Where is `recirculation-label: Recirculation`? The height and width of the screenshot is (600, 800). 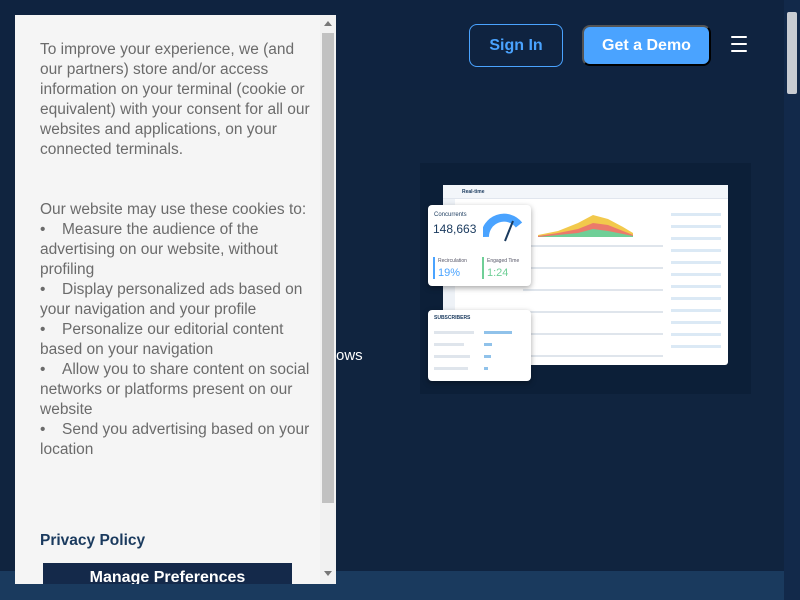 recirculation-label: Recirculation is located at coordinates (452, 261).